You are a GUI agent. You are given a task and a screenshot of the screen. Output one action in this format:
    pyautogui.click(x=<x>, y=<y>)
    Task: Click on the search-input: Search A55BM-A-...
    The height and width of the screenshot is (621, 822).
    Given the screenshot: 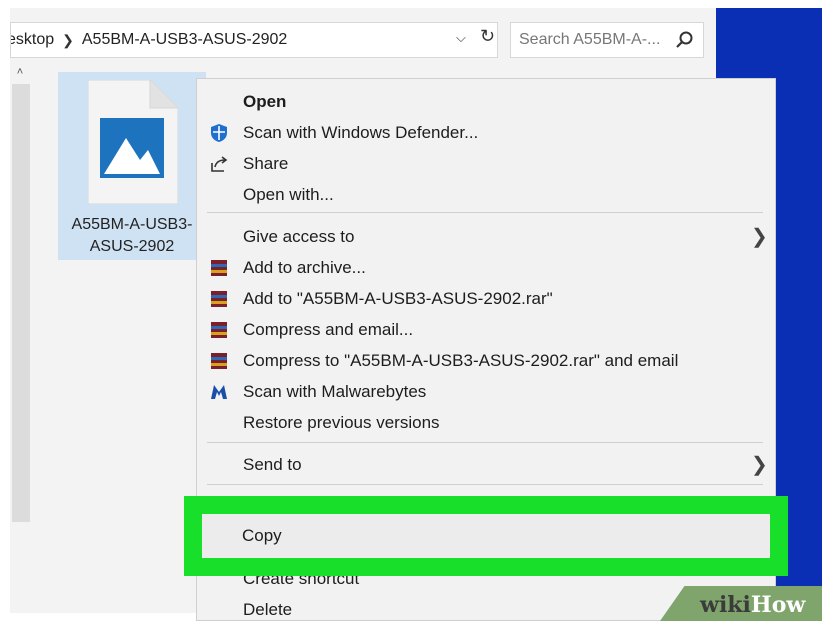 What is the action you would take?
    pyautogui.click(x=607, y=40)
    